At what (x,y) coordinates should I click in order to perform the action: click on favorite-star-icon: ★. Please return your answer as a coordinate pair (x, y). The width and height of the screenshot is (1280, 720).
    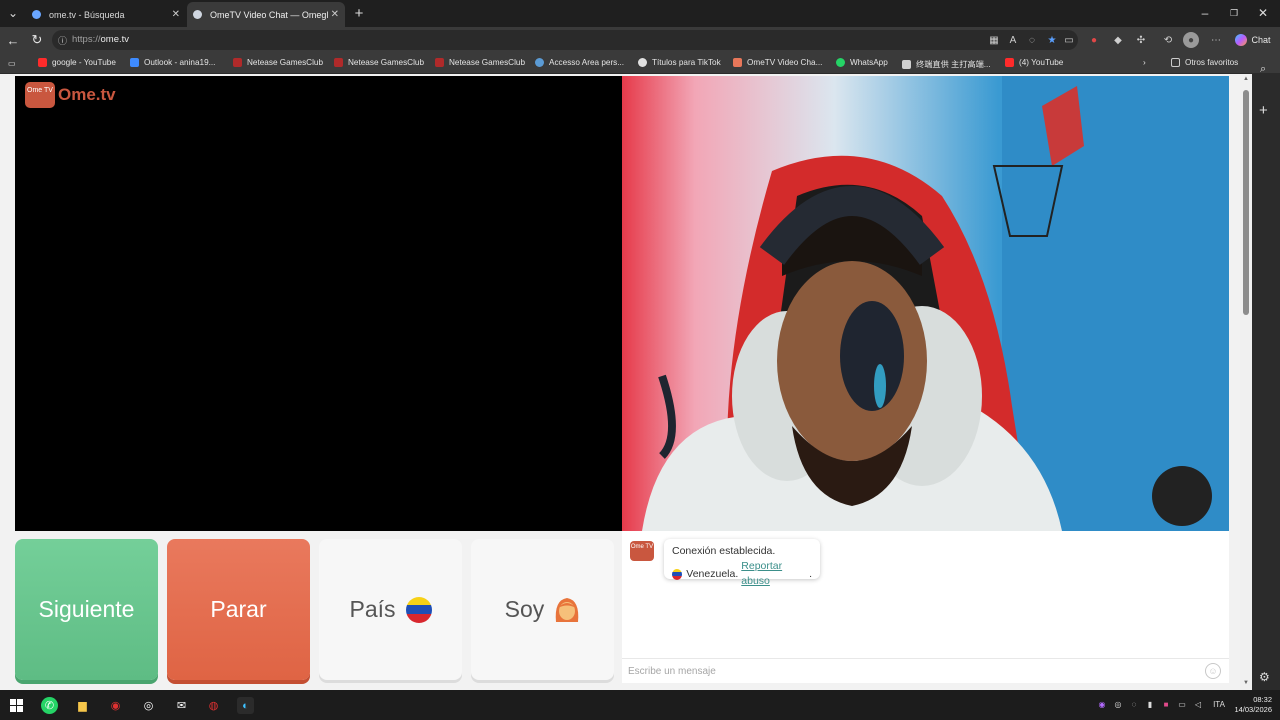
    Looking at the image, I should click on (1052, 40).